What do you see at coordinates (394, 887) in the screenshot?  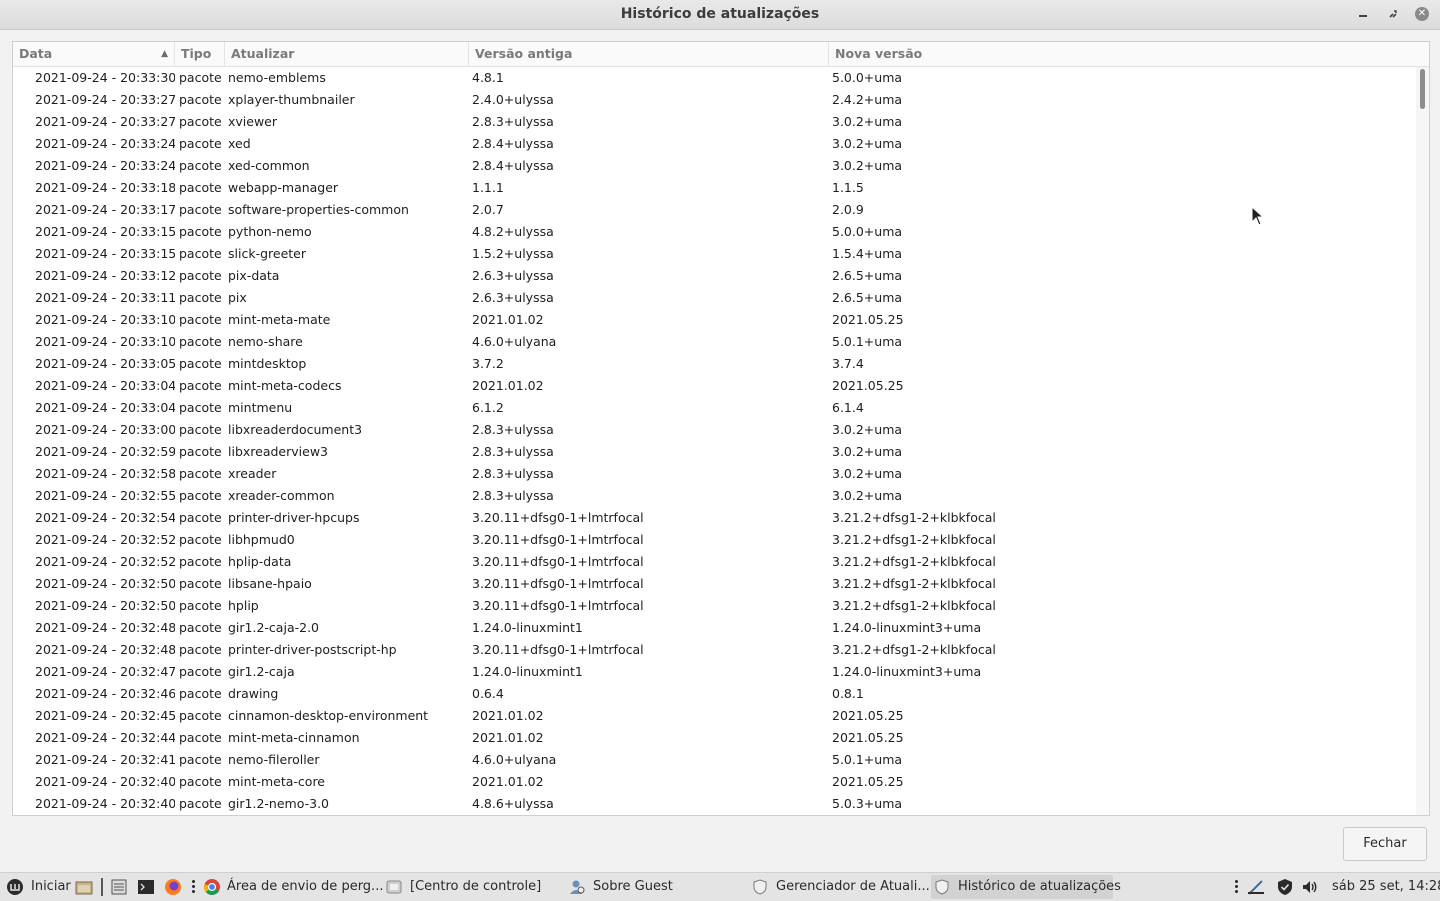 I see `control-center-icon` at bounding box center [394, 887].